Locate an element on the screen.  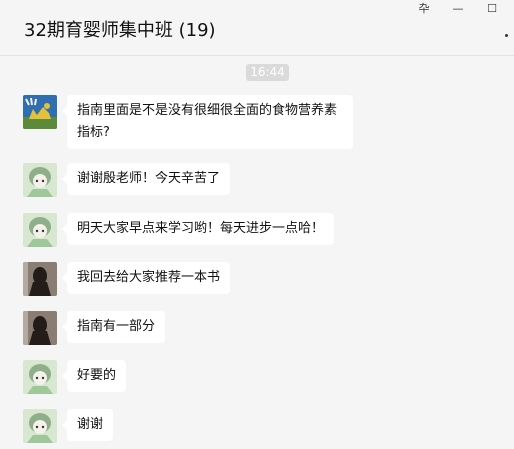
dinosaur-avatar is located at coordinates (40, 112).